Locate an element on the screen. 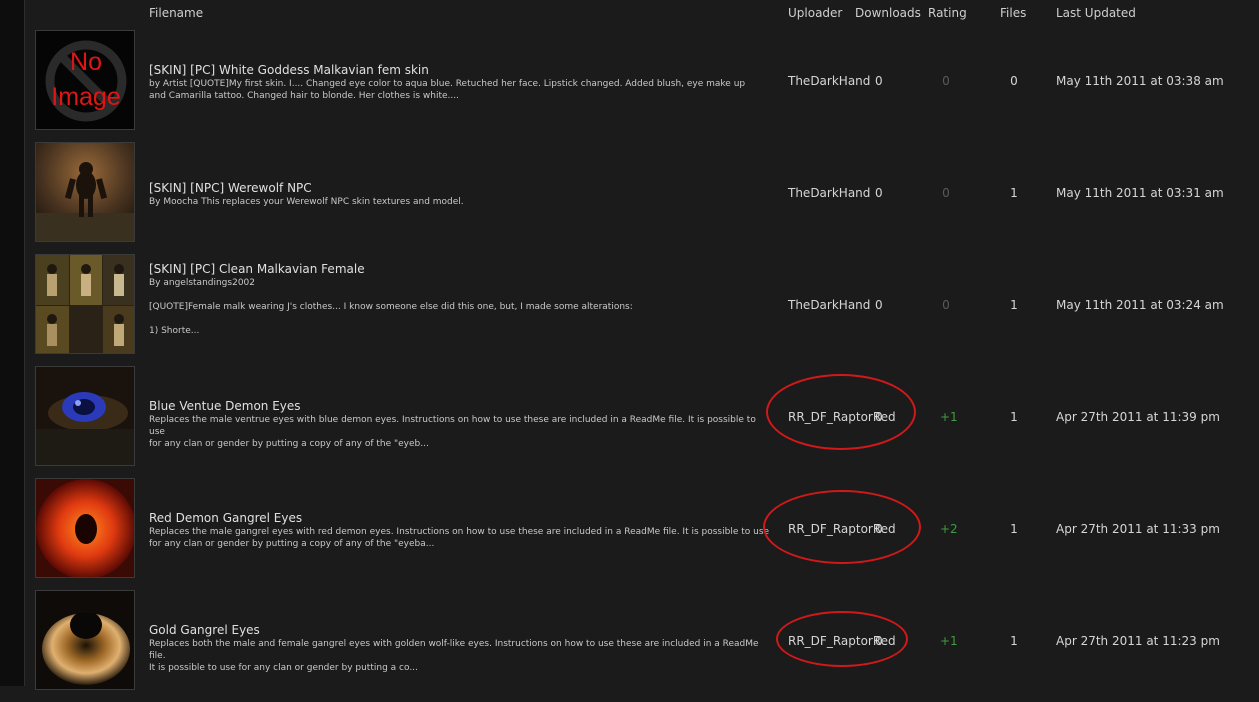 The width and height of the screenshot is (1259, 702). last-updated: Apr 27th 2011 at 11:23 pm is located at coordinates (1138, 641).